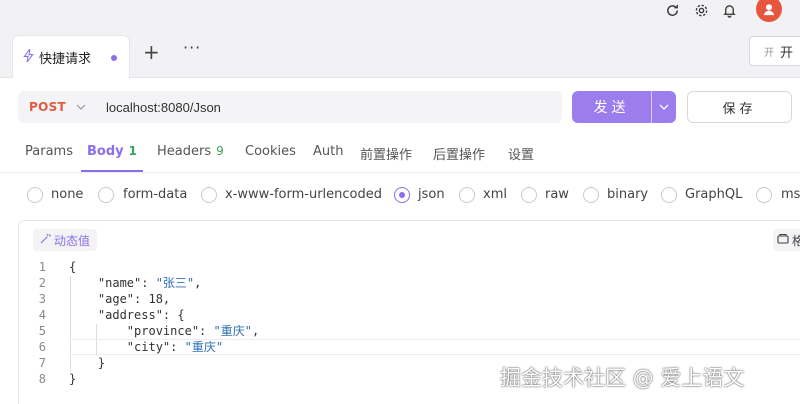 This screenshot has height=404, width=800. I want to click on line-number: 7, so click(42, 363).